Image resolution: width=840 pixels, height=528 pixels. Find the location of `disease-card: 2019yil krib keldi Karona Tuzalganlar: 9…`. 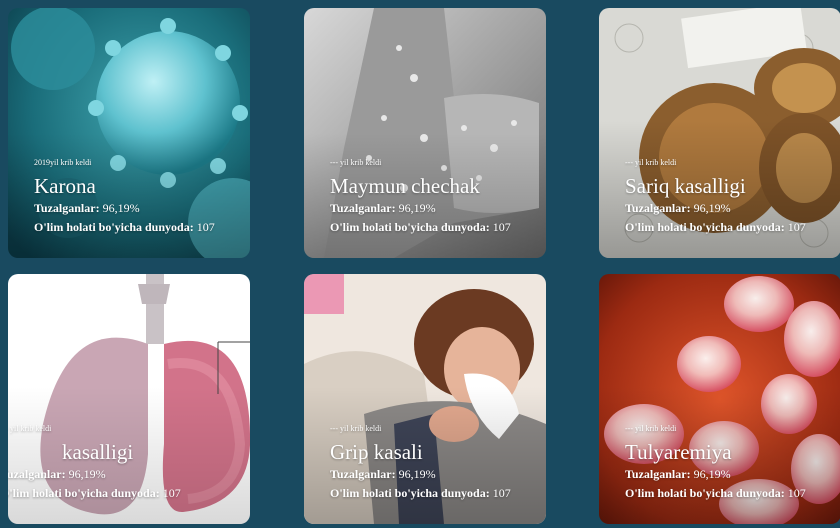

disease-card: 2019yil krib keldi Karona Tuzalganlar: 9… is located at coordinates (129, 133).